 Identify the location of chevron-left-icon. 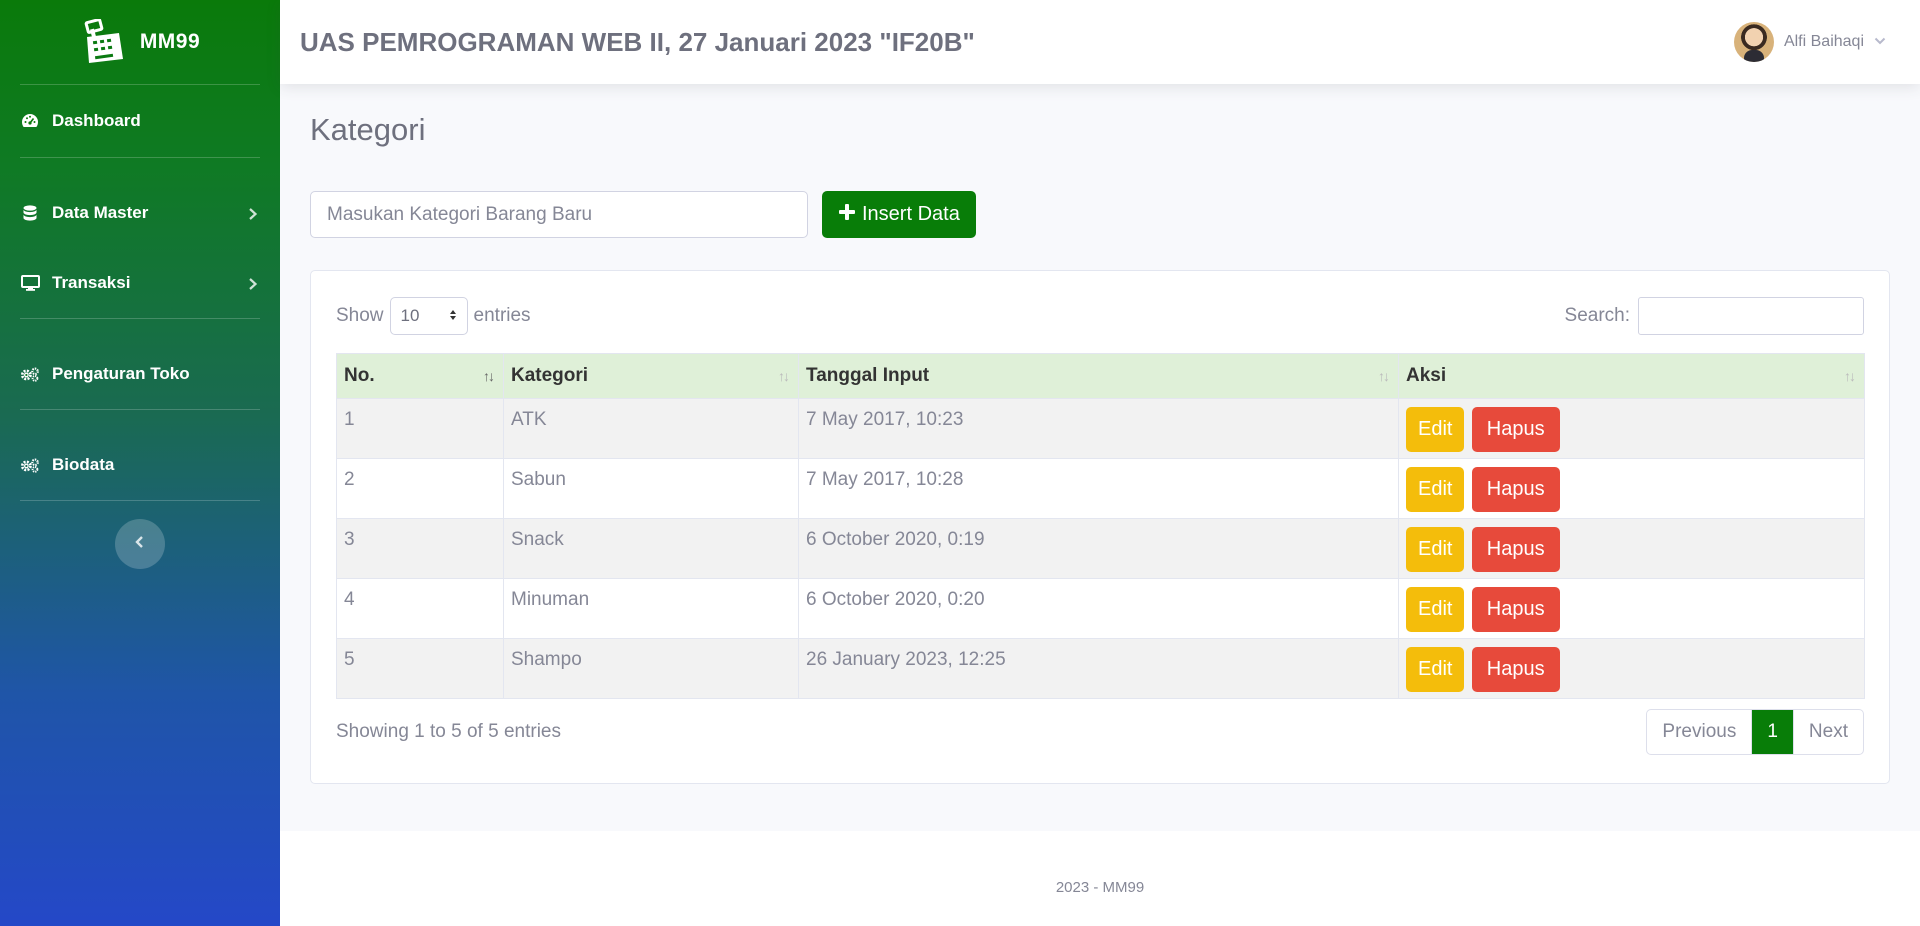
(140, 544).